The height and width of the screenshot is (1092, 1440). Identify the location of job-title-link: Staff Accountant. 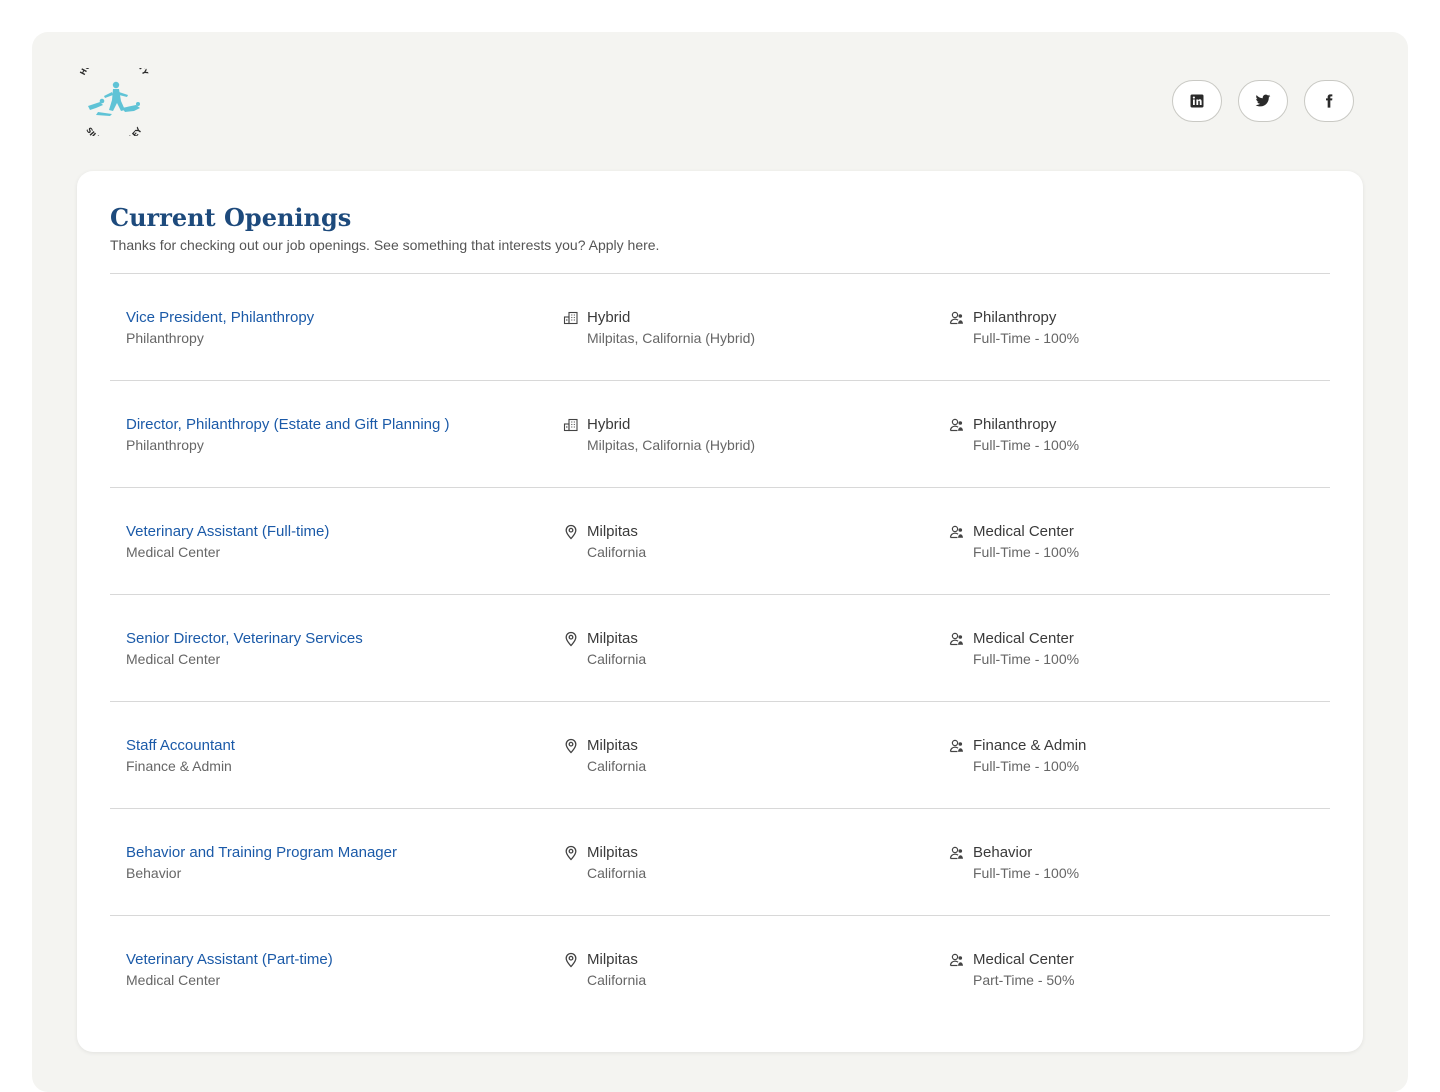
(180, 745).